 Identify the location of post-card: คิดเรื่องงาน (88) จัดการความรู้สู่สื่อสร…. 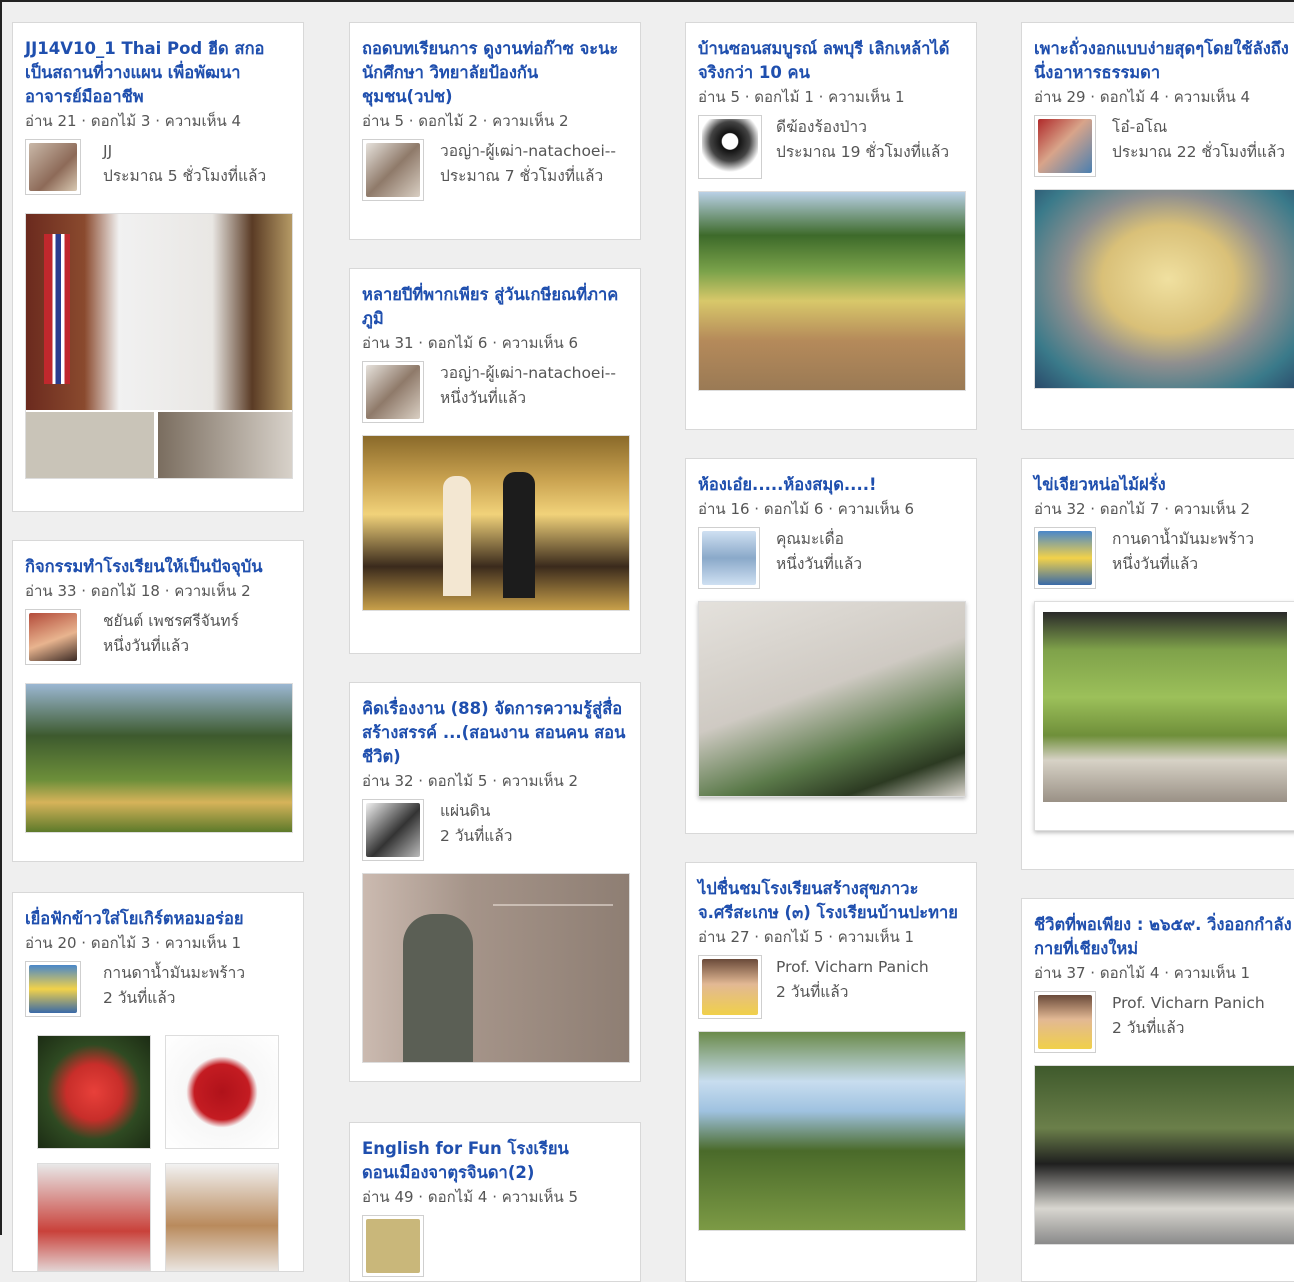
(495, 882).